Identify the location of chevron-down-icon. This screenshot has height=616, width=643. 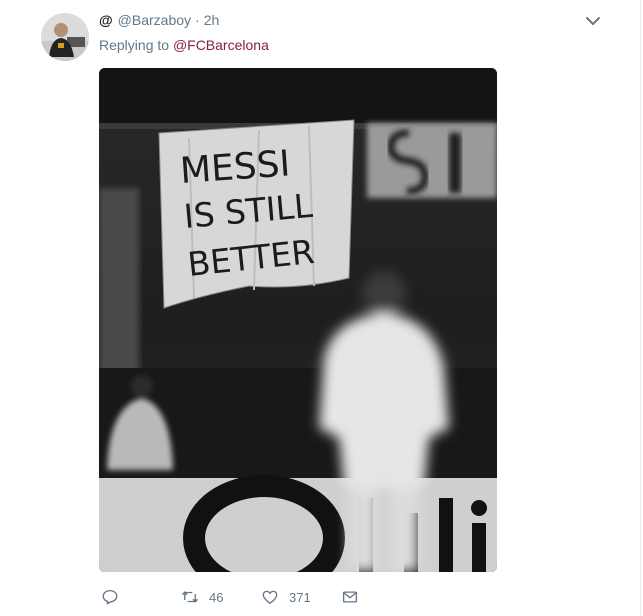
(593, 21).